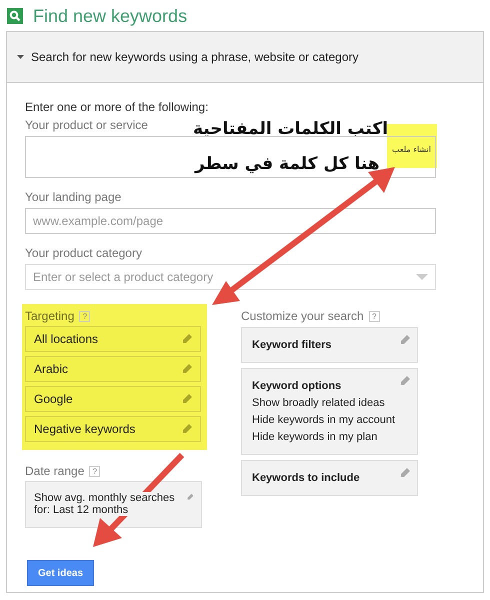  Describe the element at coordinates (422, 277) in the screenshot. I see `dropdown-arrow-icon` at that location.